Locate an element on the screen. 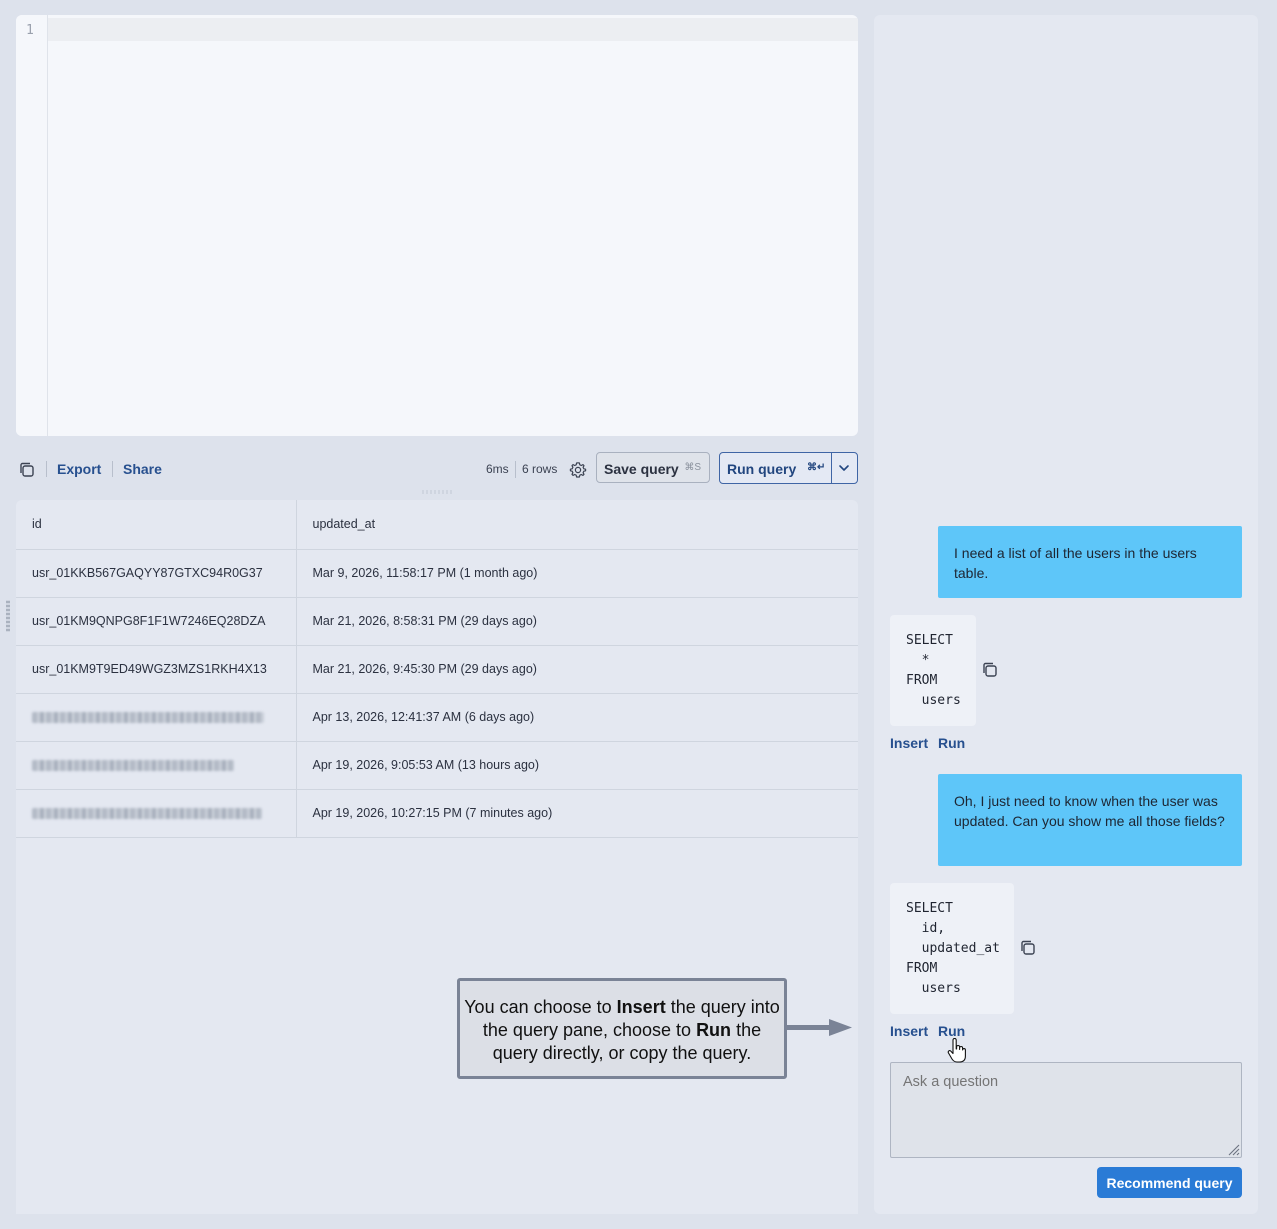 The width and height of the screenshot is (1277, 1229). save-shortcut: ⌘S is located at coordinates (692, 467).